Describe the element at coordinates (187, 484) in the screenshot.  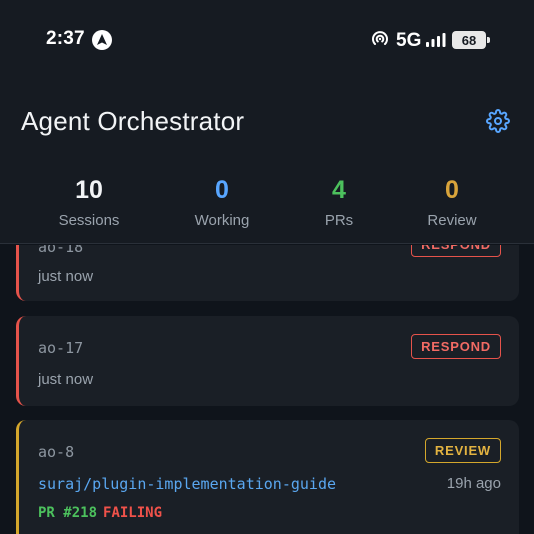
I see `branch-link: suraj/plugin-implementation-guide` at that location.